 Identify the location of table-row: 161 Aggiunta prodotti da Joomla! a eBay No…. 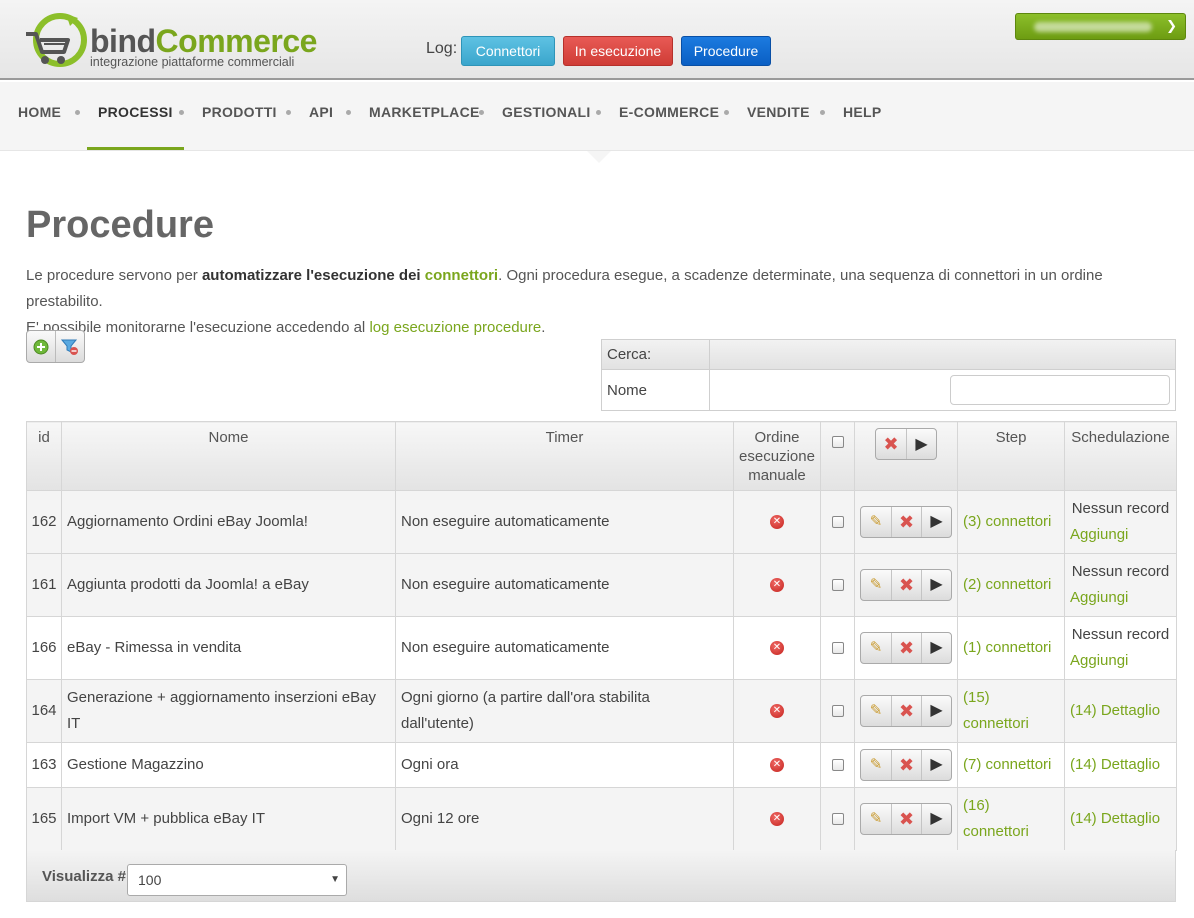
(601, 585).